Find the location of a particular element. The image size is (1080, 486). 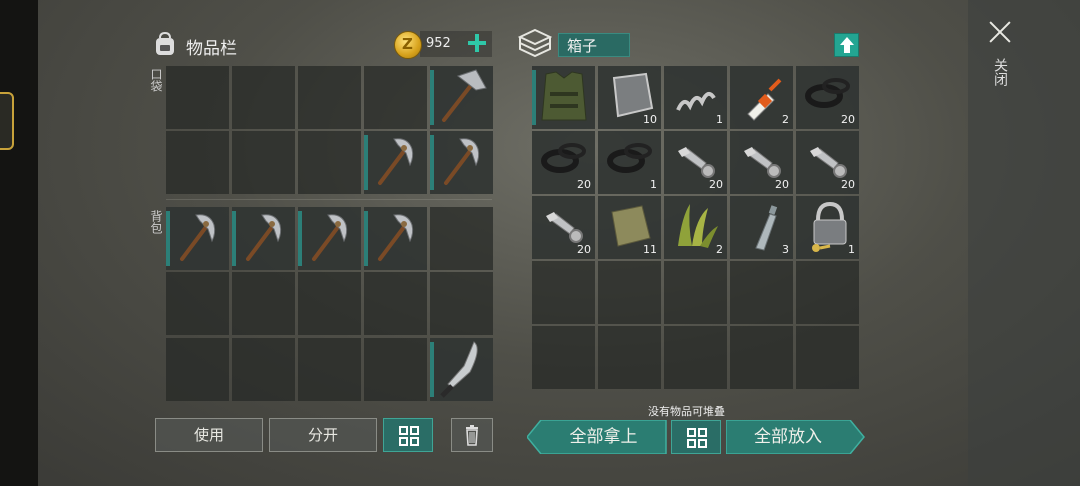

sort-left-button is located at coordinates (408, 435).